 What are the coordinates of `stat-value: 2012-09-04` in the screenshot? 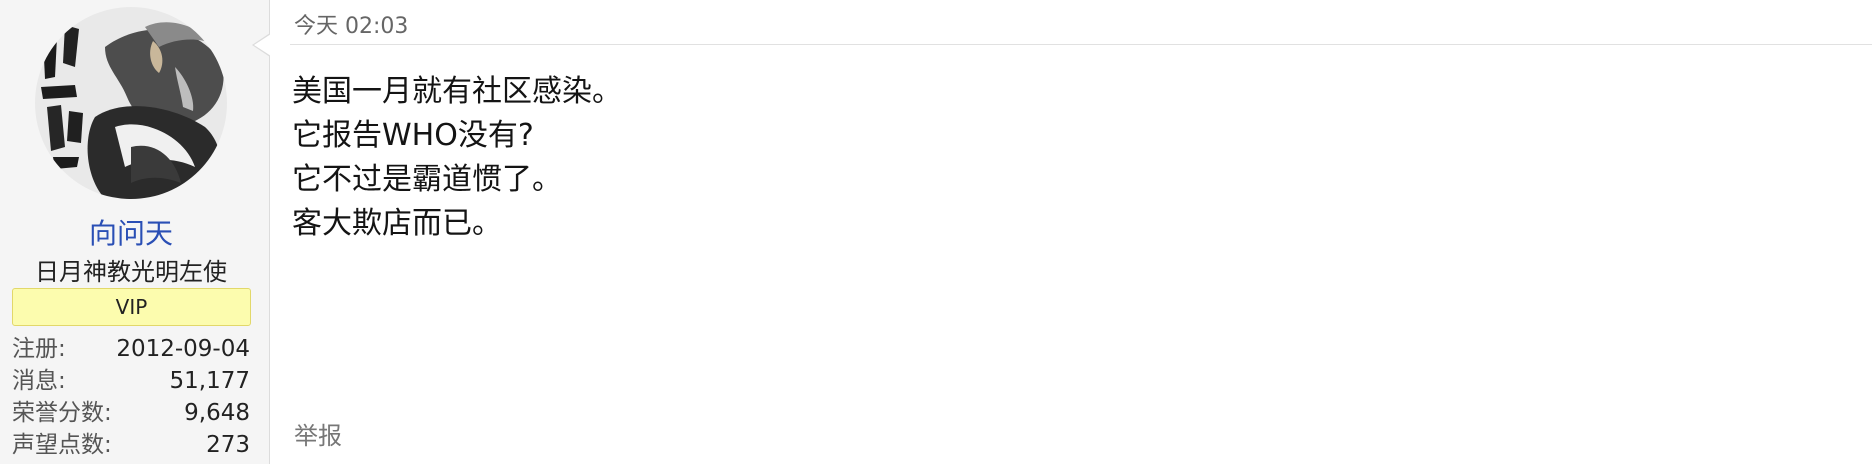 It's located at (183, 349).